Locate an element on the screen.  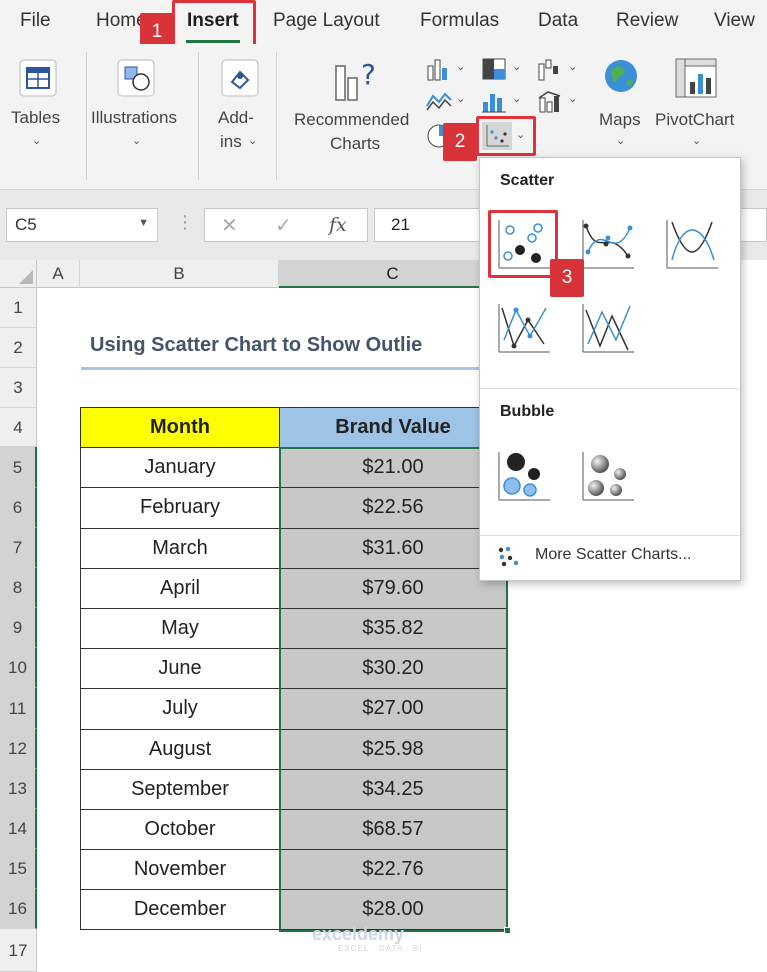
brand-value-cell: $35.82 is located at coordinates (393, 628).